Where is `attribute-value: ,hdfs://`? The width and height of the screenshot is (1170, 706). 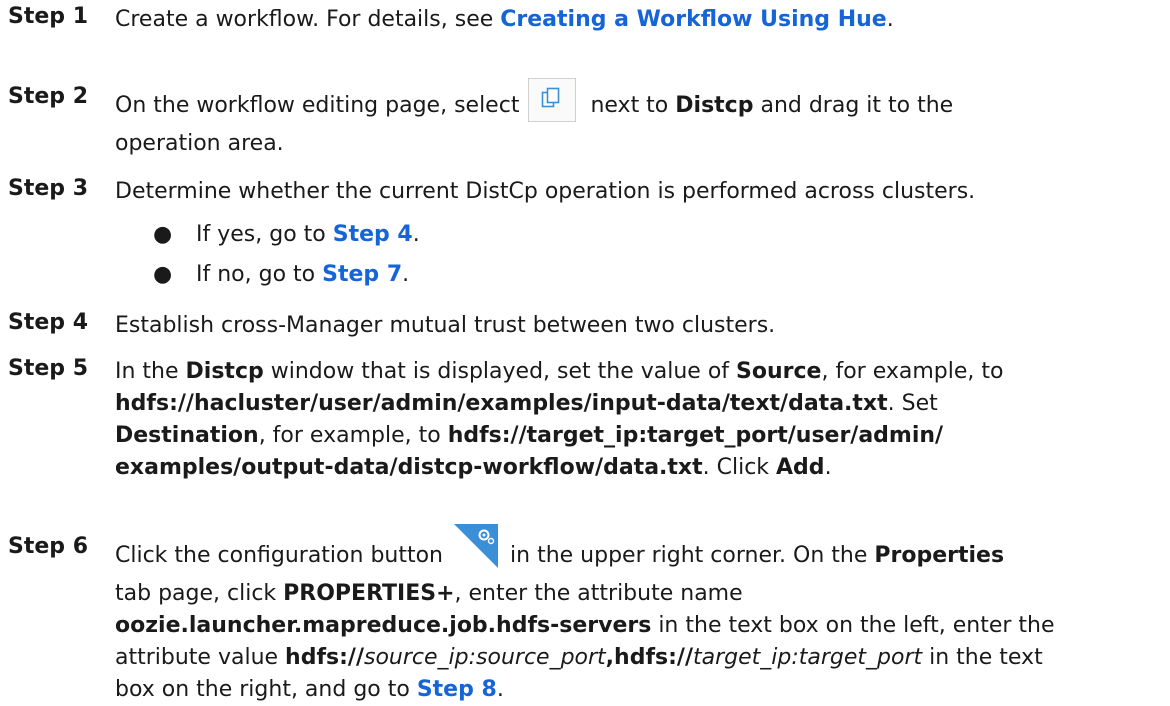
attribute-value: ,hdfs:// is located at coordinates (649, 657).